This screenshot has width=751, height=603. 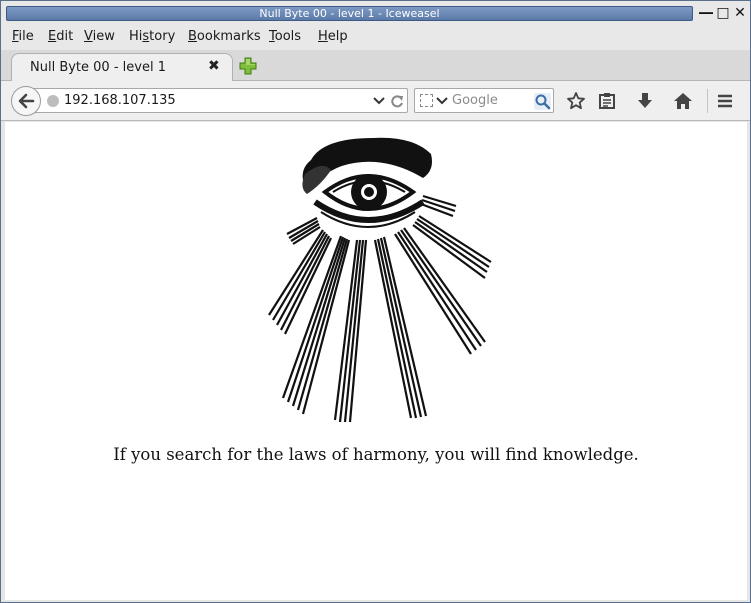 I want to click on tab-null-byte: Null Byte 00 - level 1 ✖, so click(x=122, y=67).